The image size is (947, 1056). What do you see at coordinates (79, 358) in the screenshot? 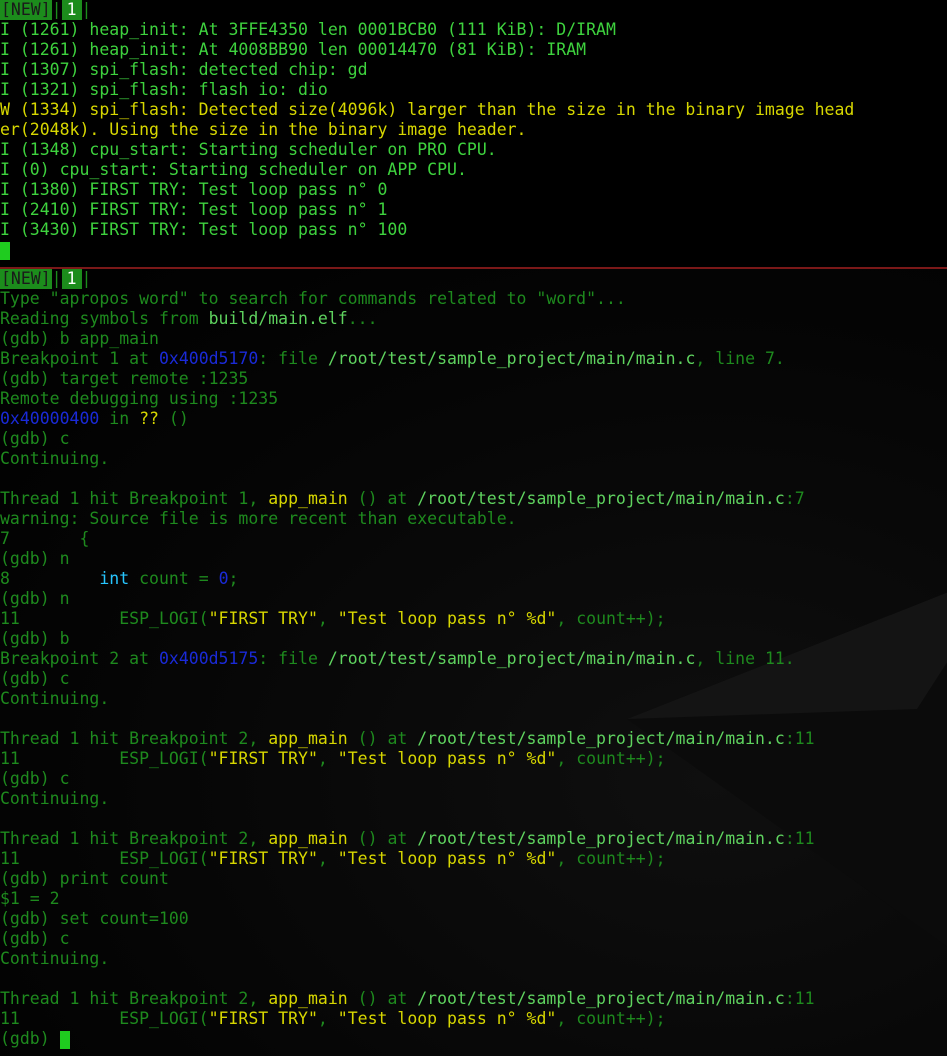
I see `terminal-text: Breakpoint 1 at` at bounding box center [79, 358].